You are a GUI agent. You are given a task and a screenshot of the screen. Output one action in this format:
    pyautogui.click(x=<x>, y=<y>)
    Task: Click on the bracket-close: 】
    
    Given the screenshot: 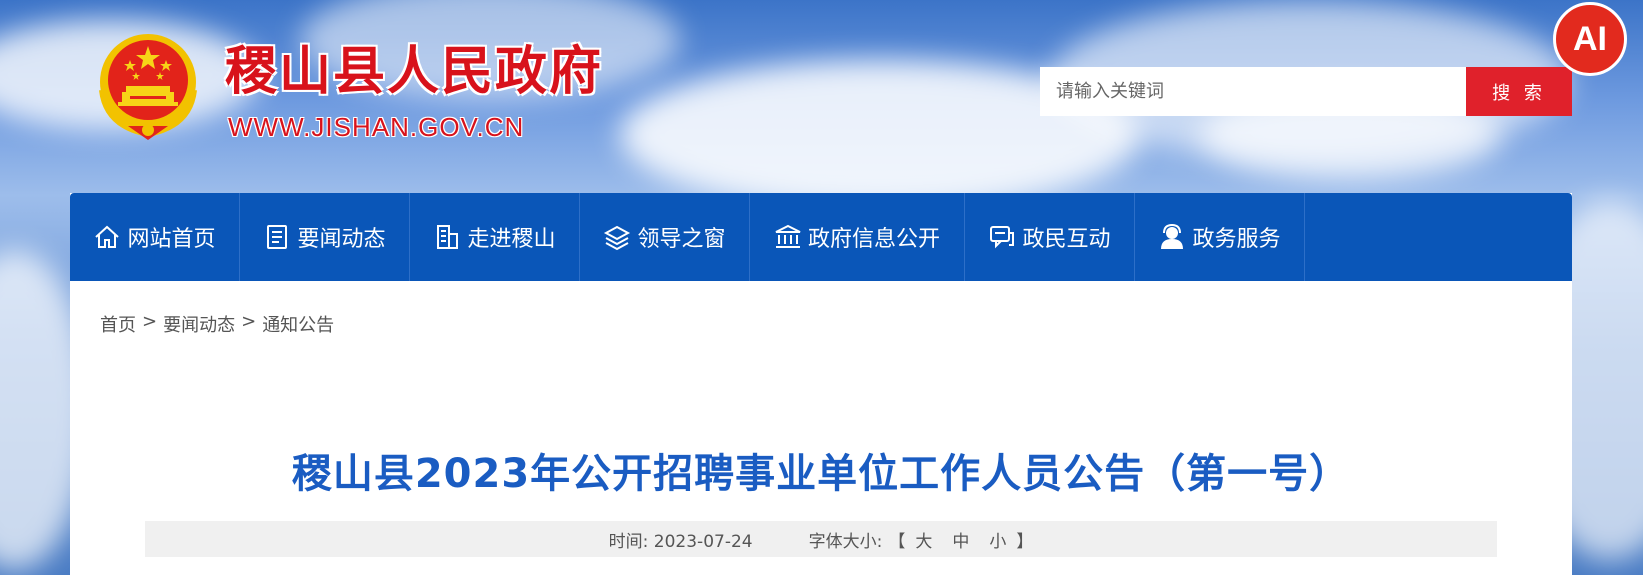 What is the action you would take?
    pyautogui.click(x=1025, y=541)
    